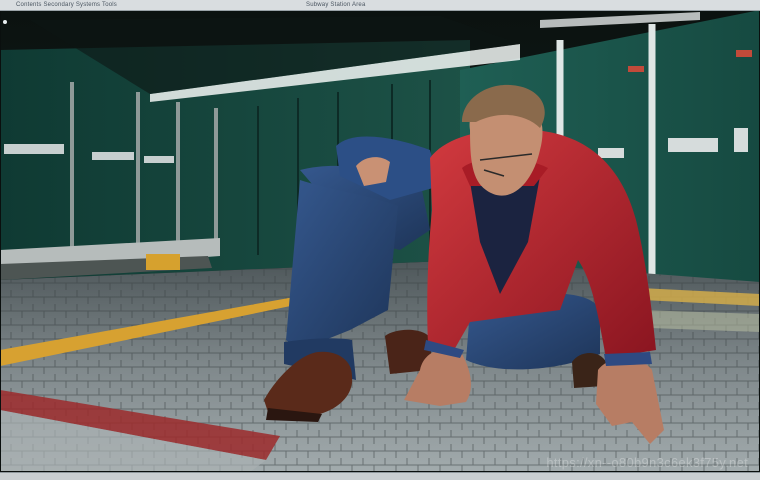 The height and width of the screenshot is (480, 760). Describe the element at coordinates (380, 476) in the screenshot. I see `window-bottom-bar` at that location.